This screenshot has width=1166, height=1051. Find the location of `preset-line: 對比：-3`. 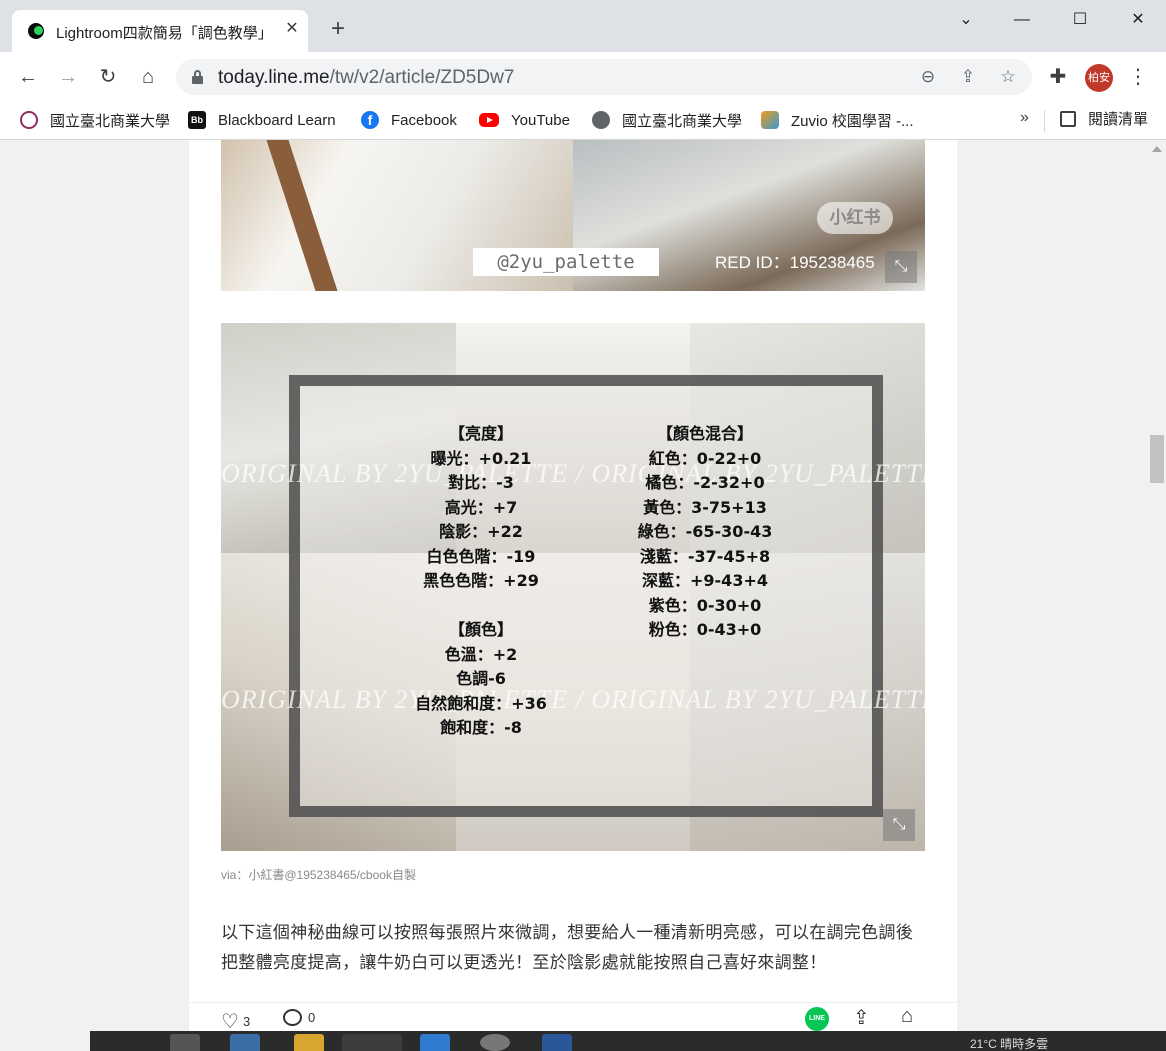

preset-line: 對比：-3 is located at coordinates (481, 482).